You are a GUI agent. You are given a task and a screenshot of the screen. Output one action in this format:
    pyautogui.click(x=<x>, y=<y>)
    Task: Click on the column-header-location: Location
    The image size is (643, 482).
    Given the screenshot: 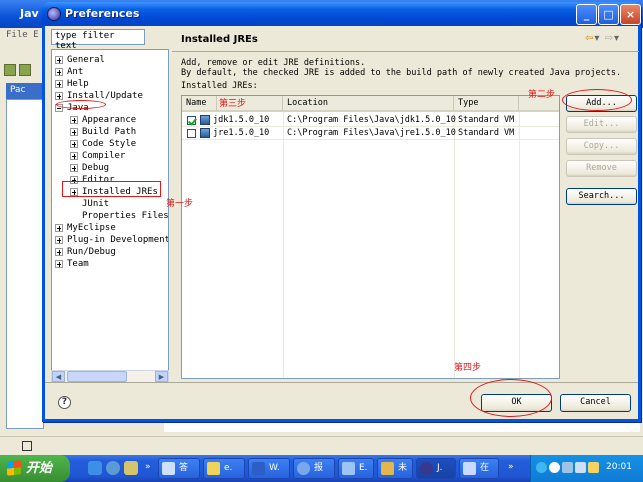 What is the action you would take?
    pyautogui.click(x=368, y=104)
    